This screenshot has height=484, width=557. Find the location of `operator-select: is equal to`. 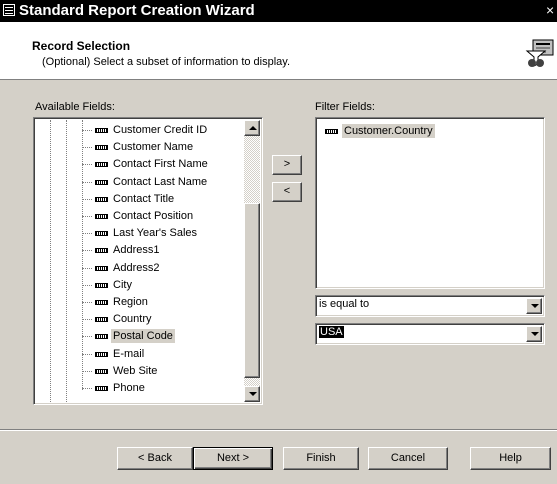

operator-select: is equal to is located at coordinates (430, 306).